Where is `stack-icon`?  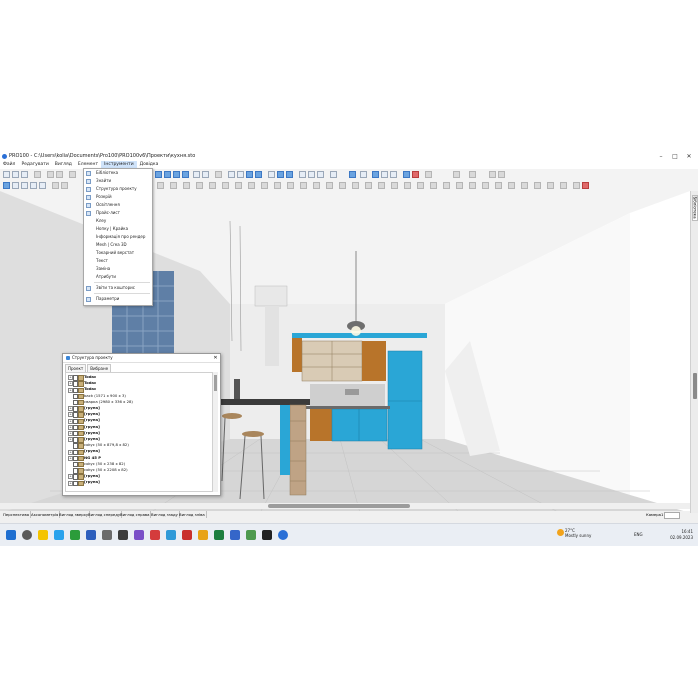 stack-icon is located at coordinates (290, 185).